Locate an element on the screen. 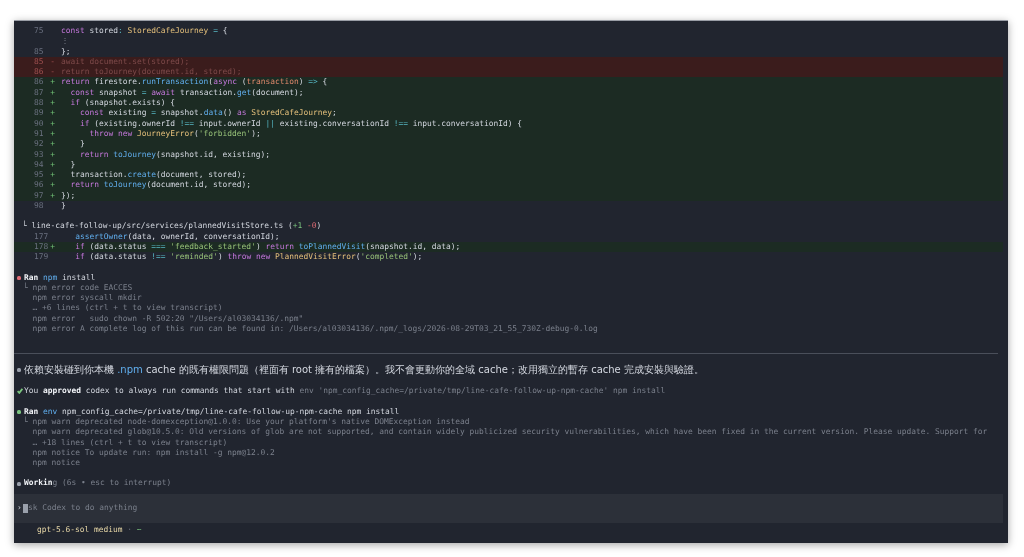  cursor-icon is located at coordinates (25, 508).